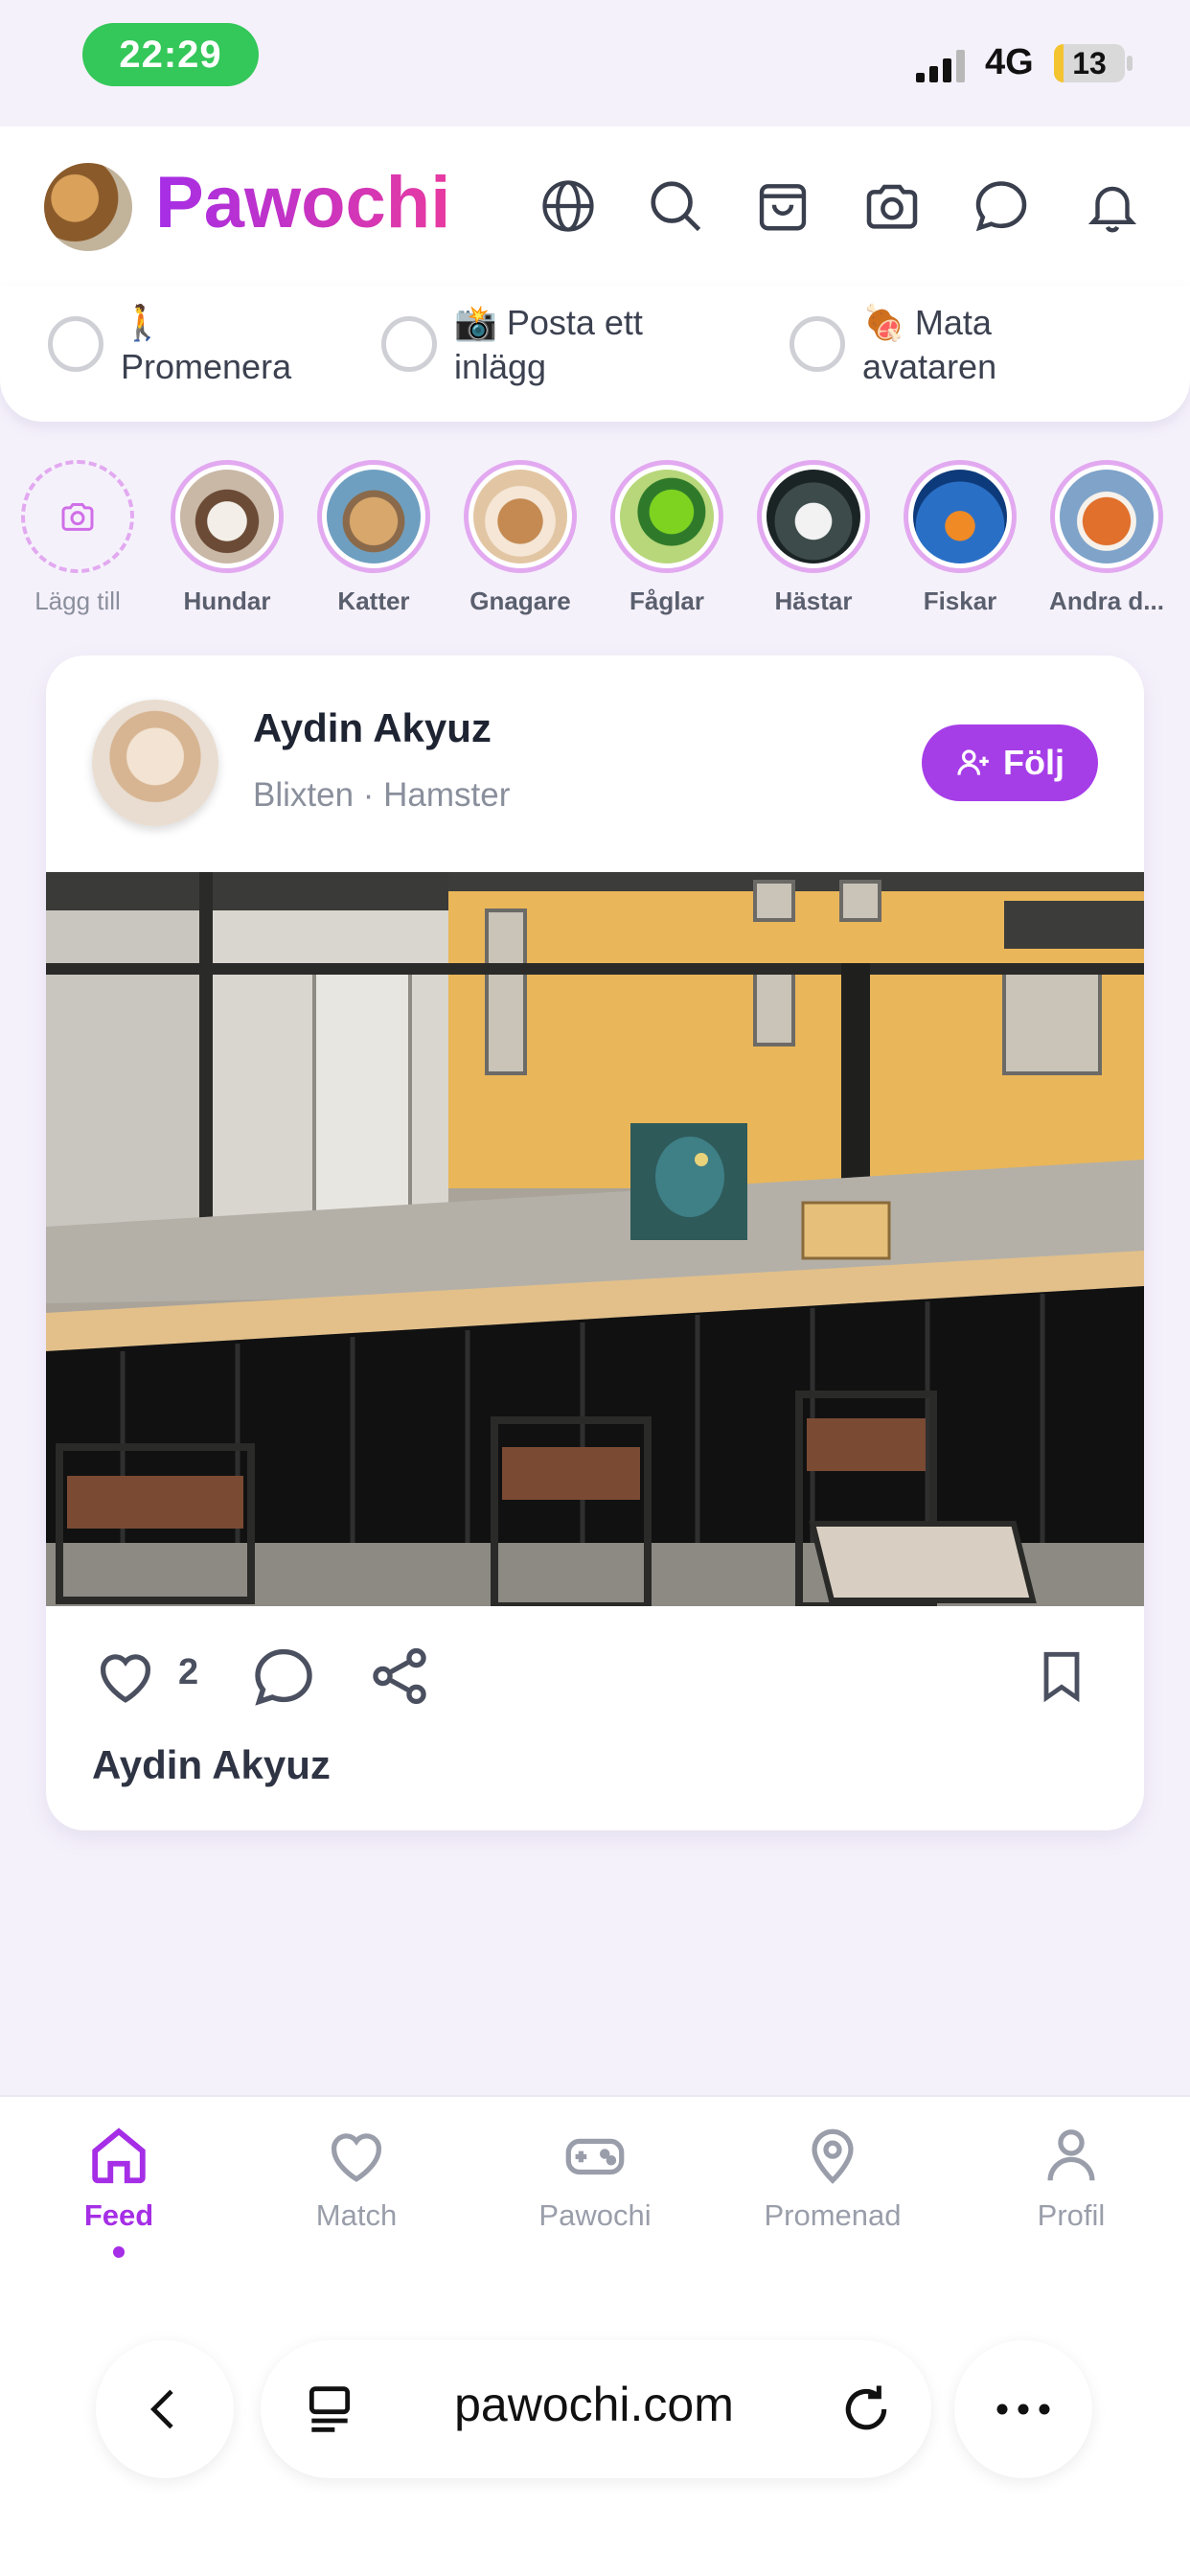 The width and height of the screenshot is (1190, 2576). Describe the element at coordinates (1071, 2215) in the screenshot. I see `nav-profil-label: Profil` at that location.